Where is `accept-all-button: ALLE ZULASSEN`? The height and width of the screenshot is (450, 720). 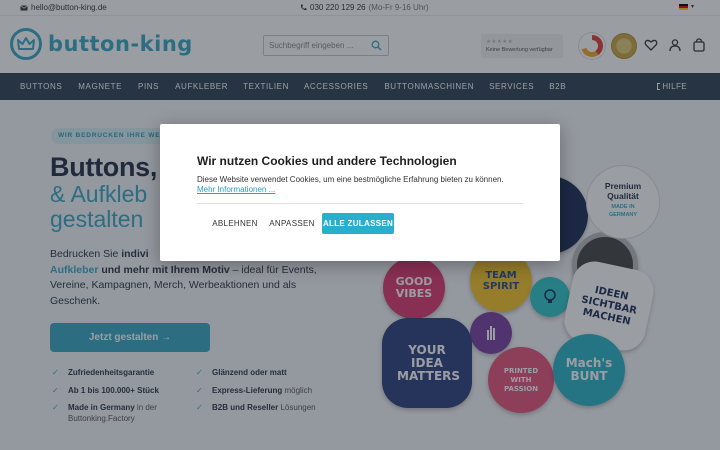 accept-all-button: ALLE ZULASSEN is located at coordinates (358, 223).